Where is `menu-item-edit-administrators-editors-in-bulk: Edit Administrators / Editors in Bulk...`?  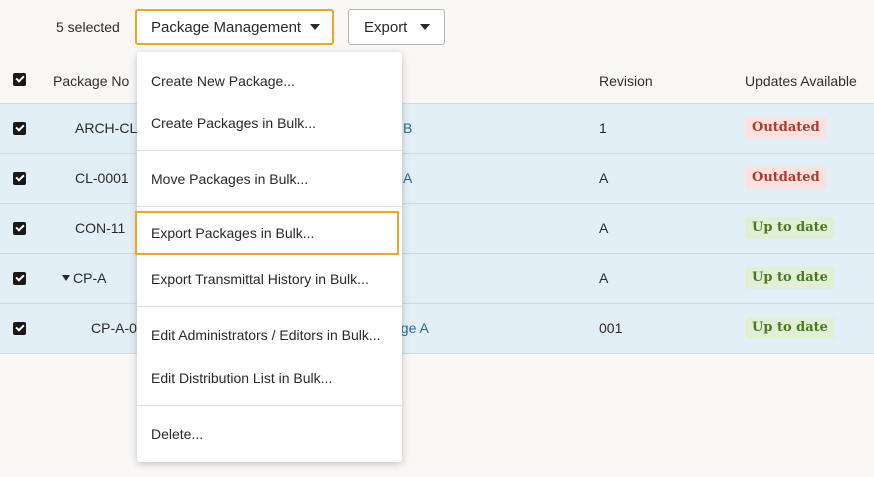
menu-item-edit-administrators-editors-in-bulk: Edit Administrators / Editors in Bulk... is located at coordinates (269, 335).